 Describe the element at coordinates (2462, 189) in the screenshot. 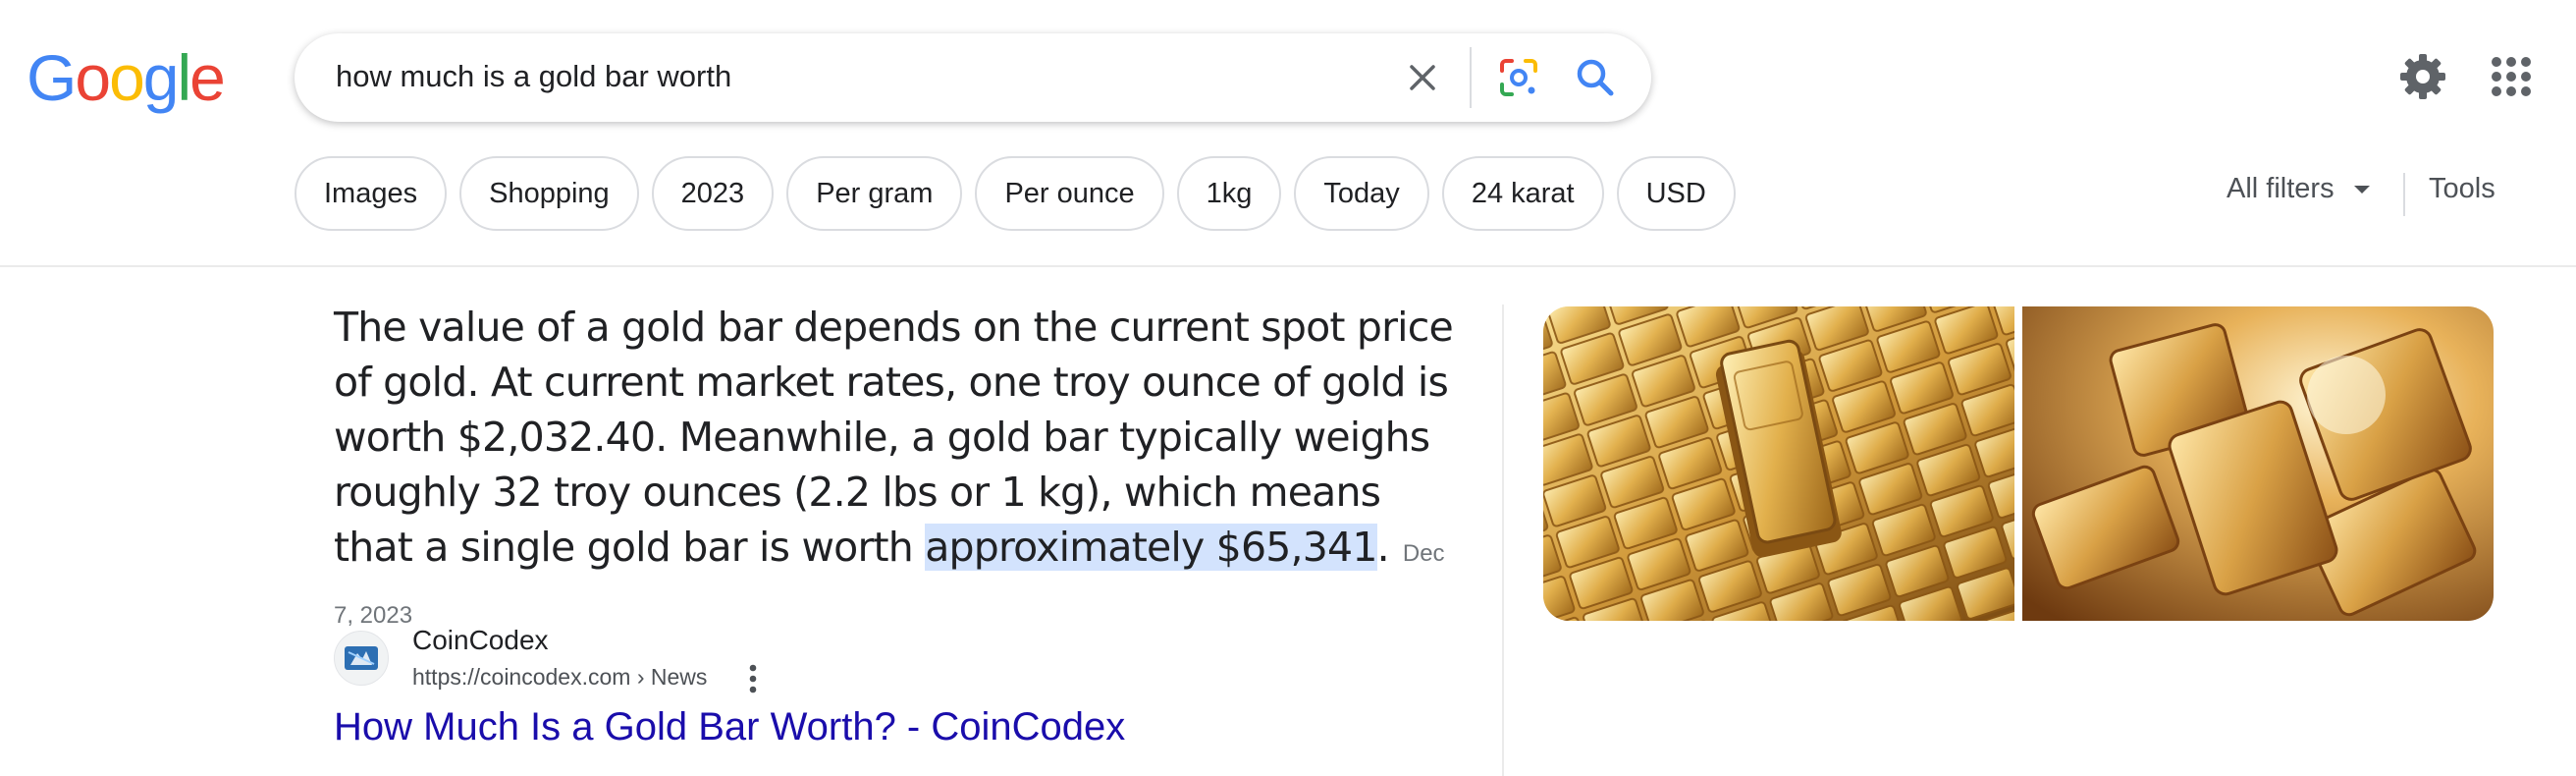

I see `tools-button: Tools` at that location.